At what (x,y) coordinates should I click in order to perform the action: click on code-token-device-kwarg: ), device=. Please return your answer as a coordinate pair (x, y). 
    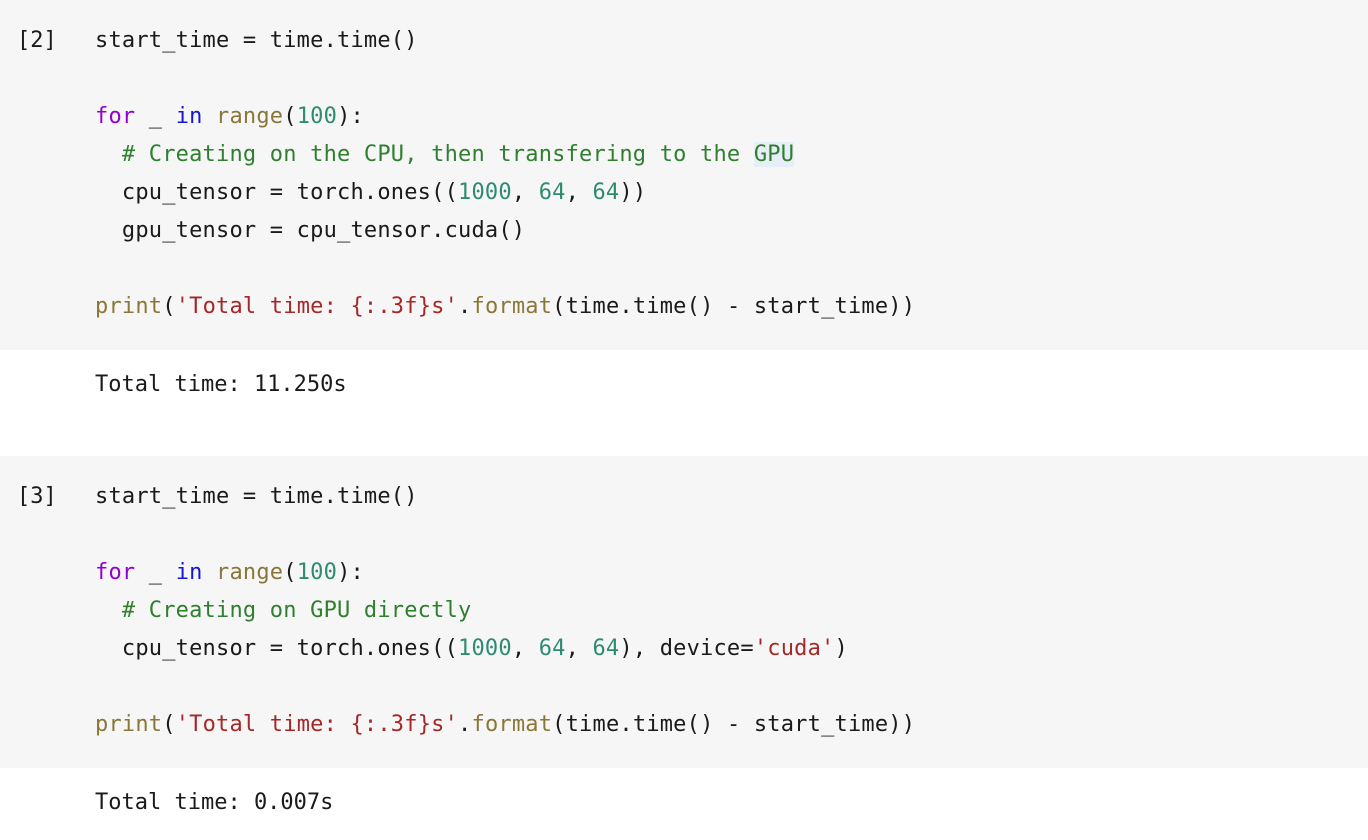
    Looking at the image, I should click on (686, 648).